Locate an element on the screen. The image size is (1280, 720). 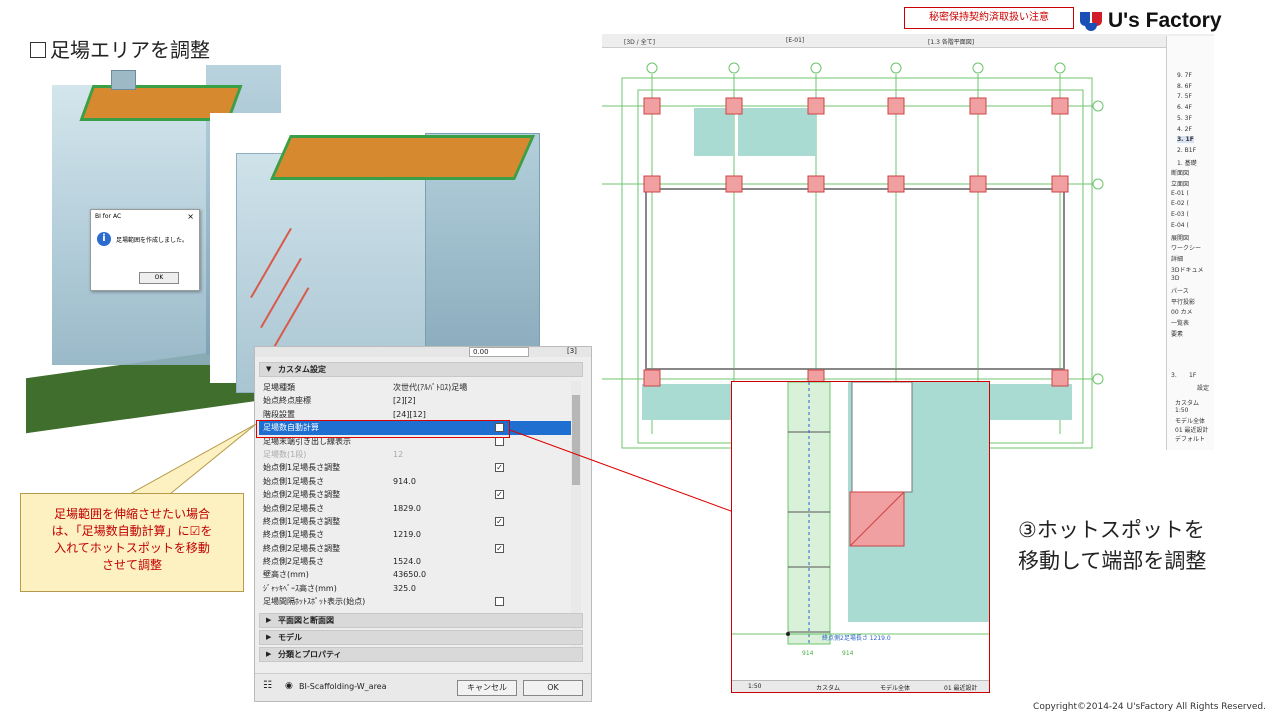
tab-elevation: [E-01] is located at coordinates (795, 40).